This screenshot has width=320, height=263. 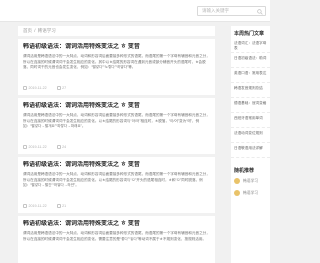 I want to click on sidebar-article-link: 英语口语：常用表达, so click(x=250, y=75).